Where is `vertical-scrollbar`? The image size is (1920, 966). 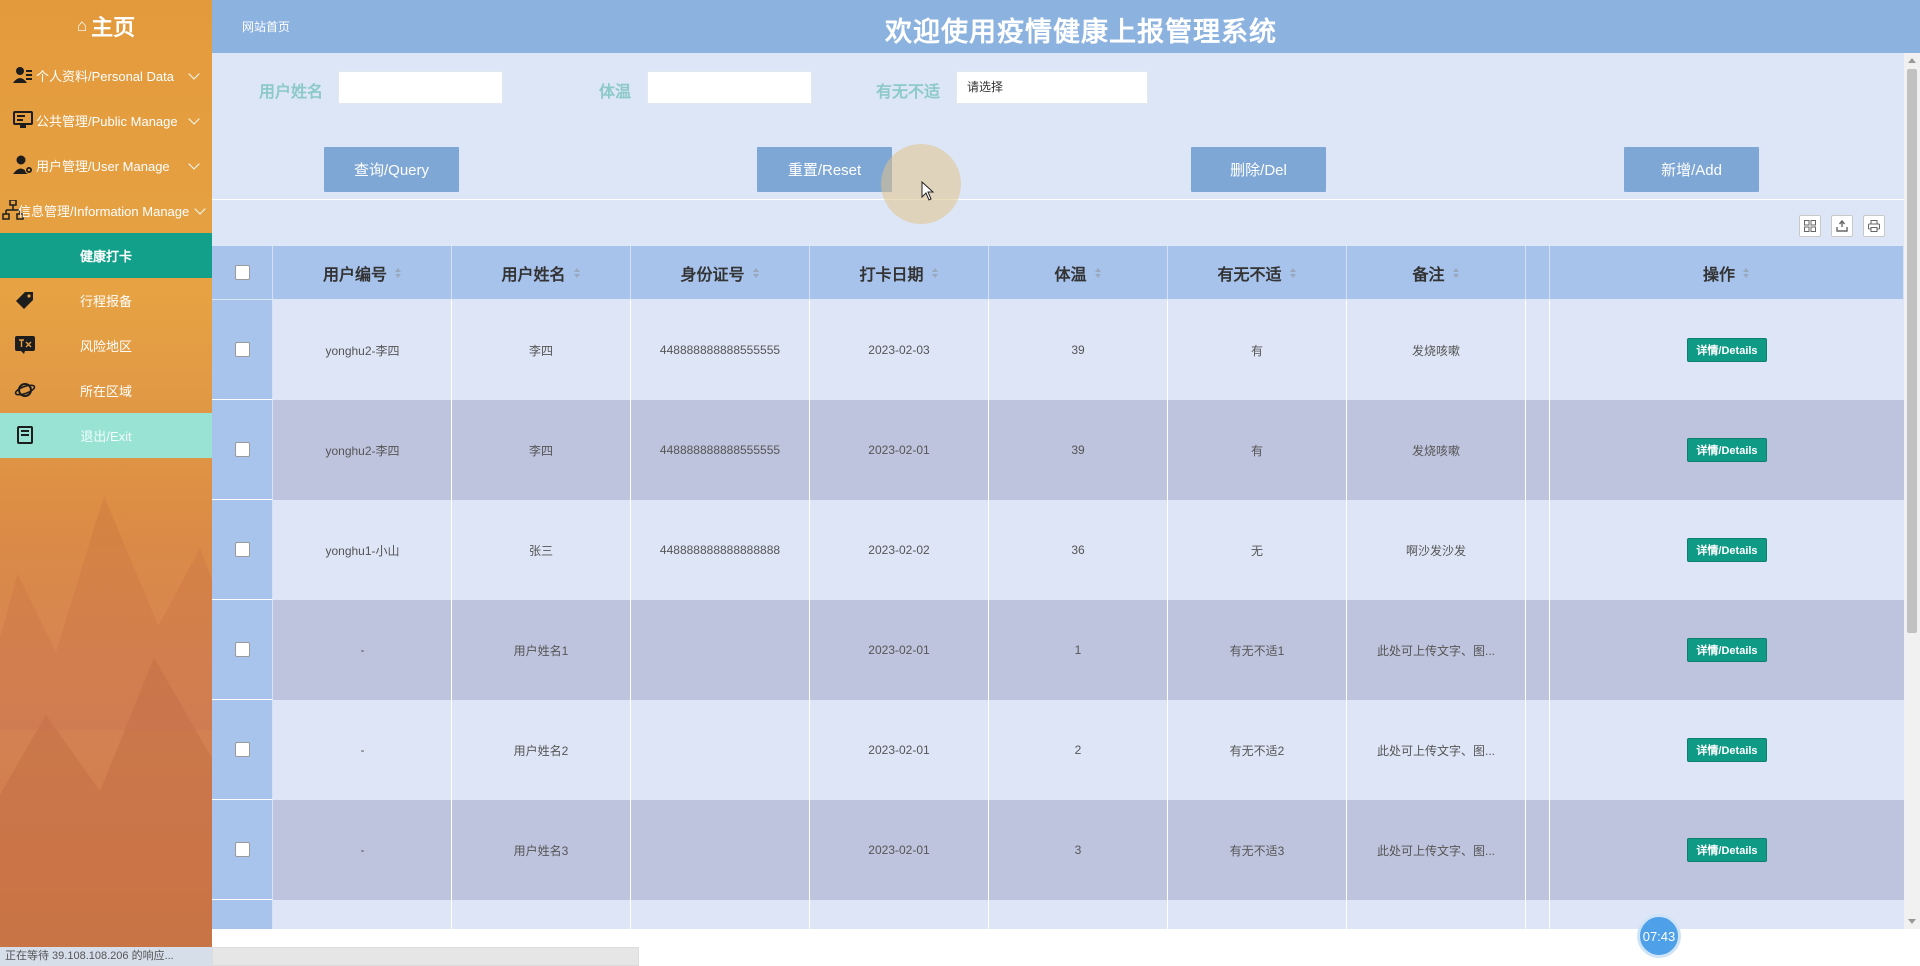 vertical-scrollbar is located at coordinates (1912, 491).